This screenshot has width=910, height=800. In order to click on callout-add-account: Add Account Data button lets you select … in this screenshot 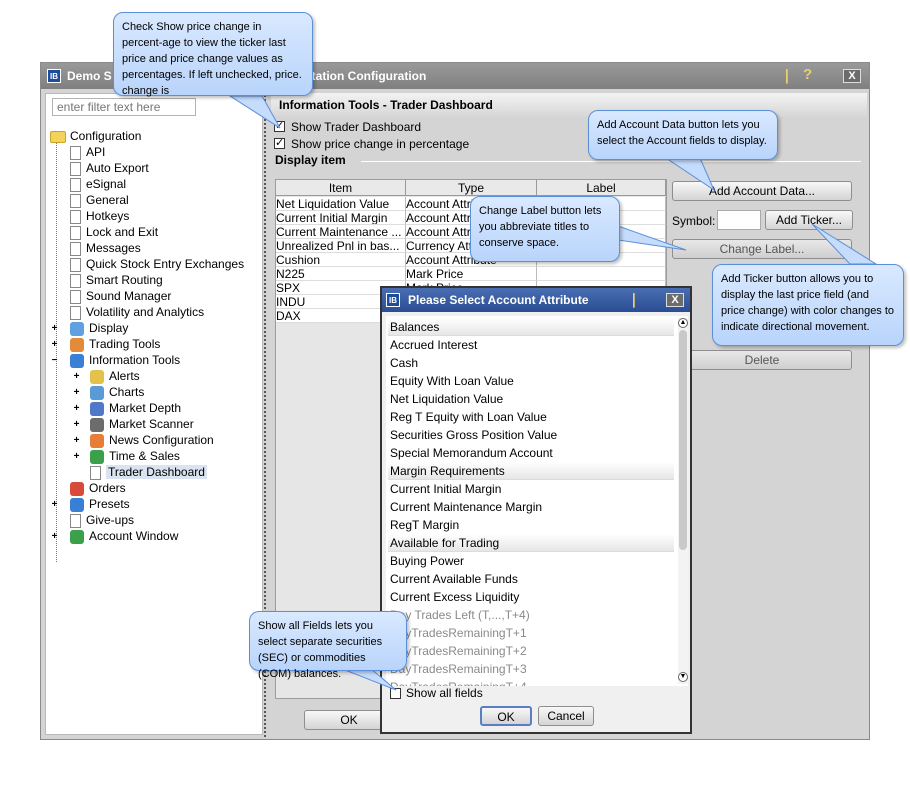, I will do `click(683, 135)`.